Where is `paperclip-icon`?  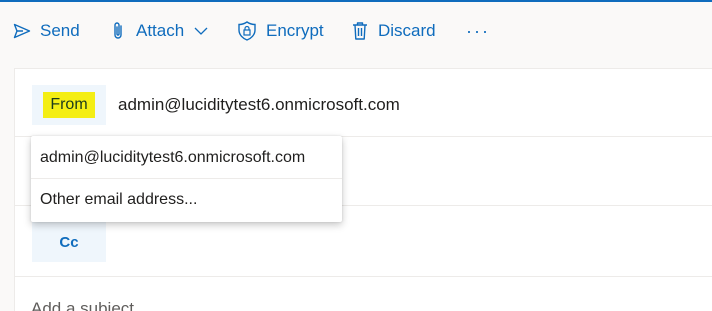
paperclip-icon is located at coordinates (118, 31).